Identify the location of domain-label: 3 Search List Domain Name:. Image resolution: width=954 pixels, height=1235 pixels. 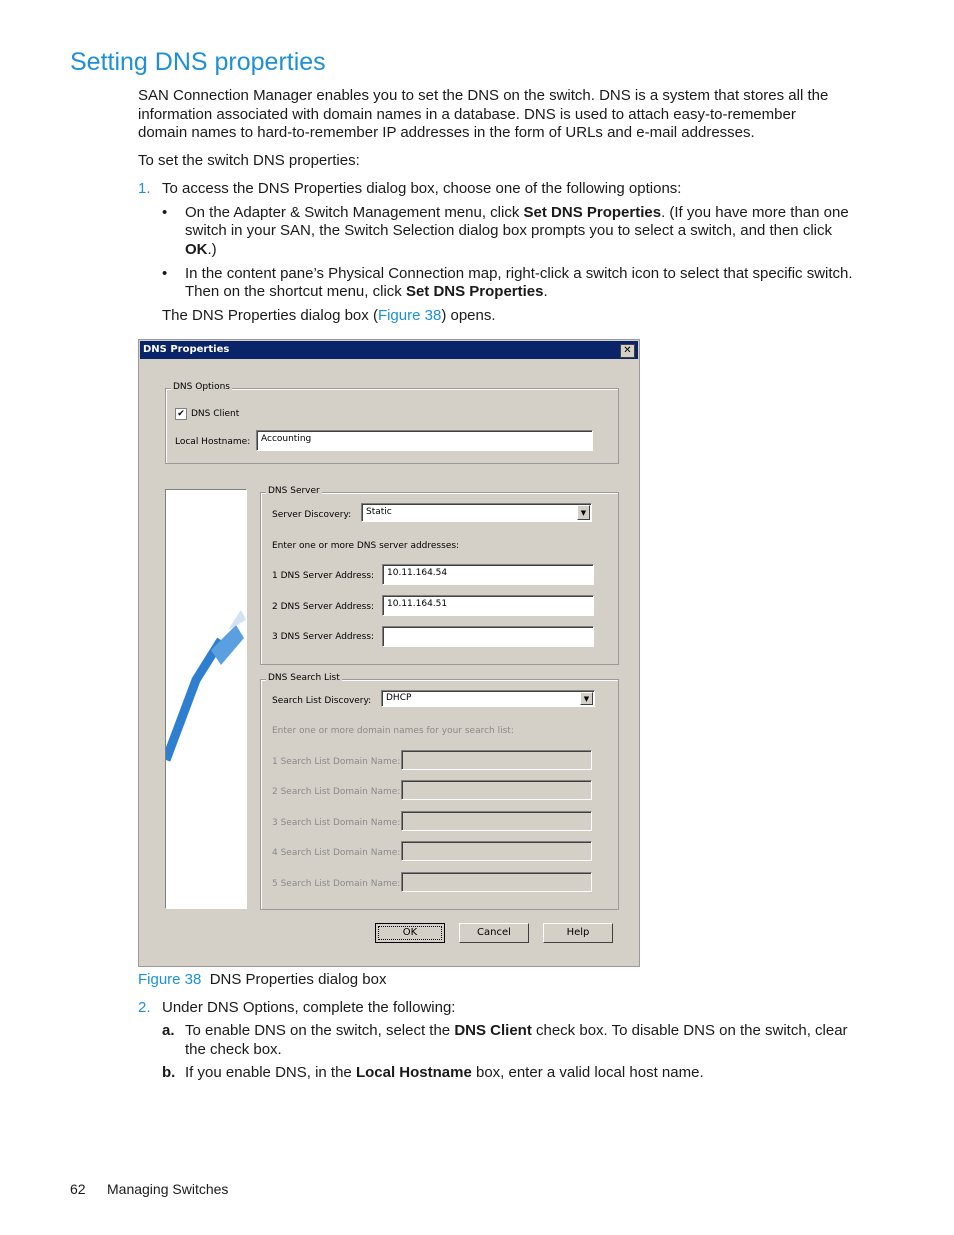
(336, 823).